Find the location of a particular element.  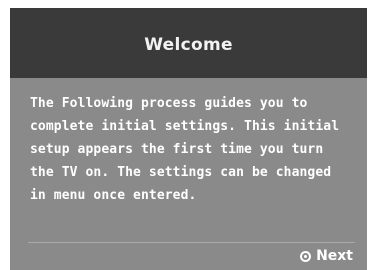

enter-button-icon is located at coordinates (306, 256).